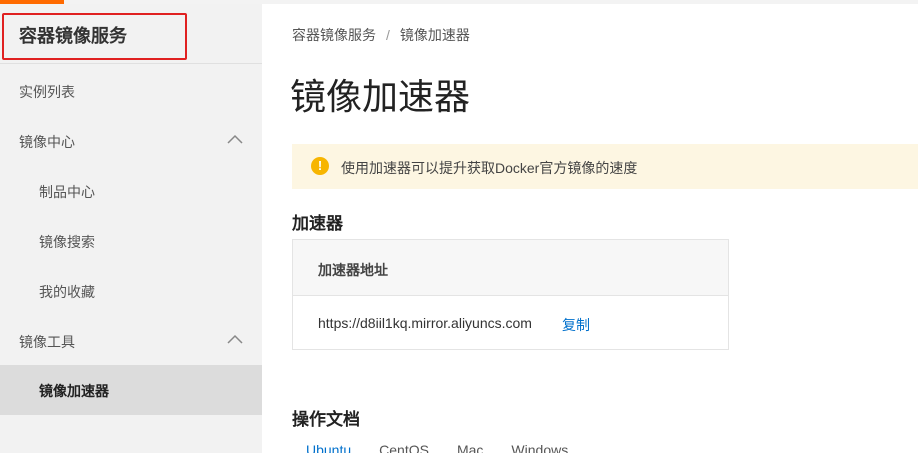 The width and height of the screenshot is (918, 453). I want to click on docs-tabs: Ubuntu CentOS Mac Windows, so click(451, 447).